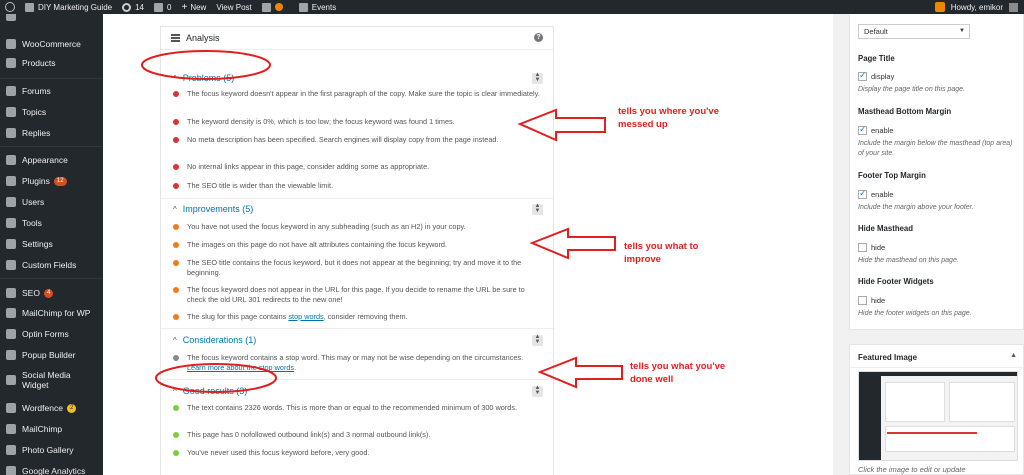 The height and width of the screenshot is (475, 1024). Describe the element at coordinates (51, 160) in the screenshot. I see `sidebar-item-appearance: Appearance` at that location.